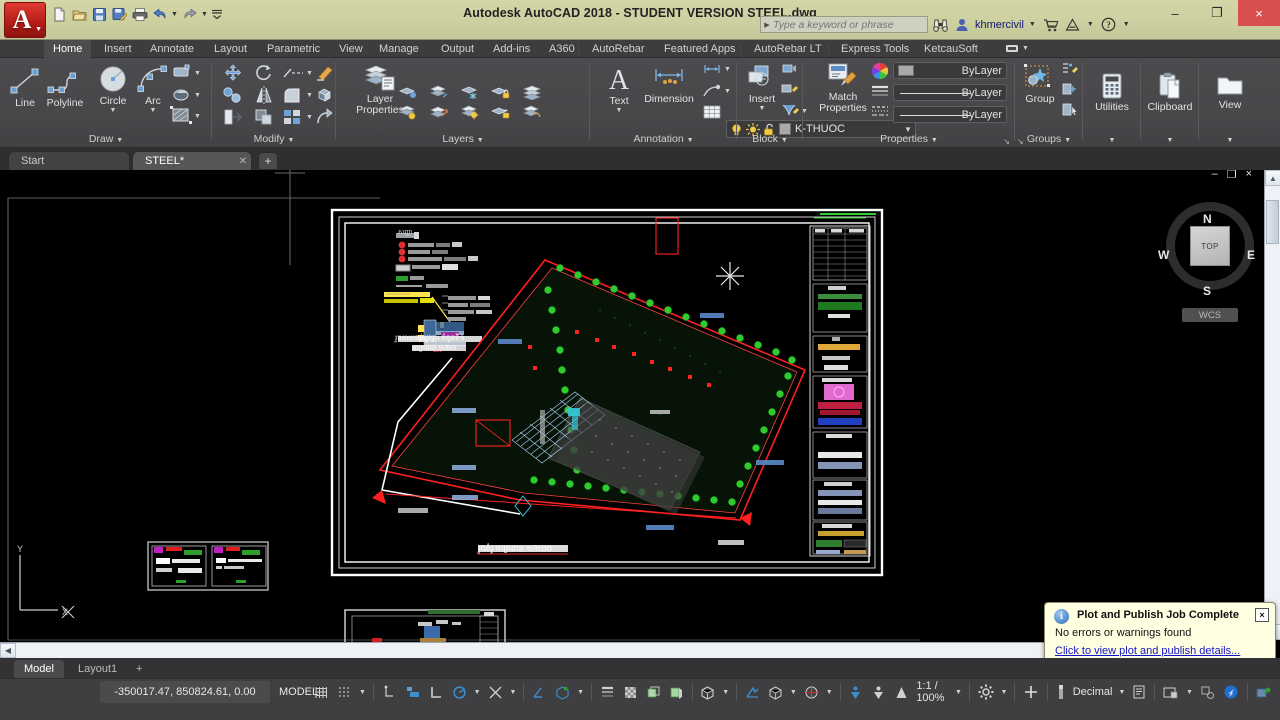 The image size is (1280, 720). Describe the element at coordinates (630, 692) in the screenshot. I see `transparency-toggle` at that location.